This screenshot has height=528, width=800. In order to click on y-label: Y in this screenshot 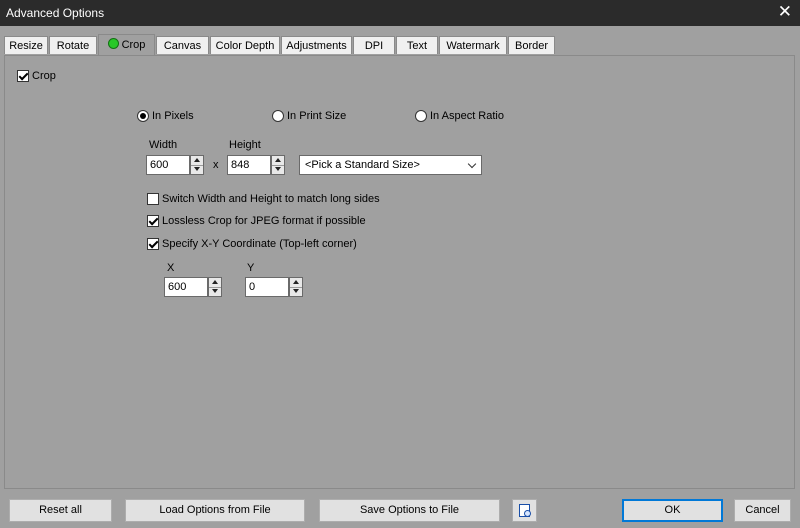, I will do `click(251, 268)`.